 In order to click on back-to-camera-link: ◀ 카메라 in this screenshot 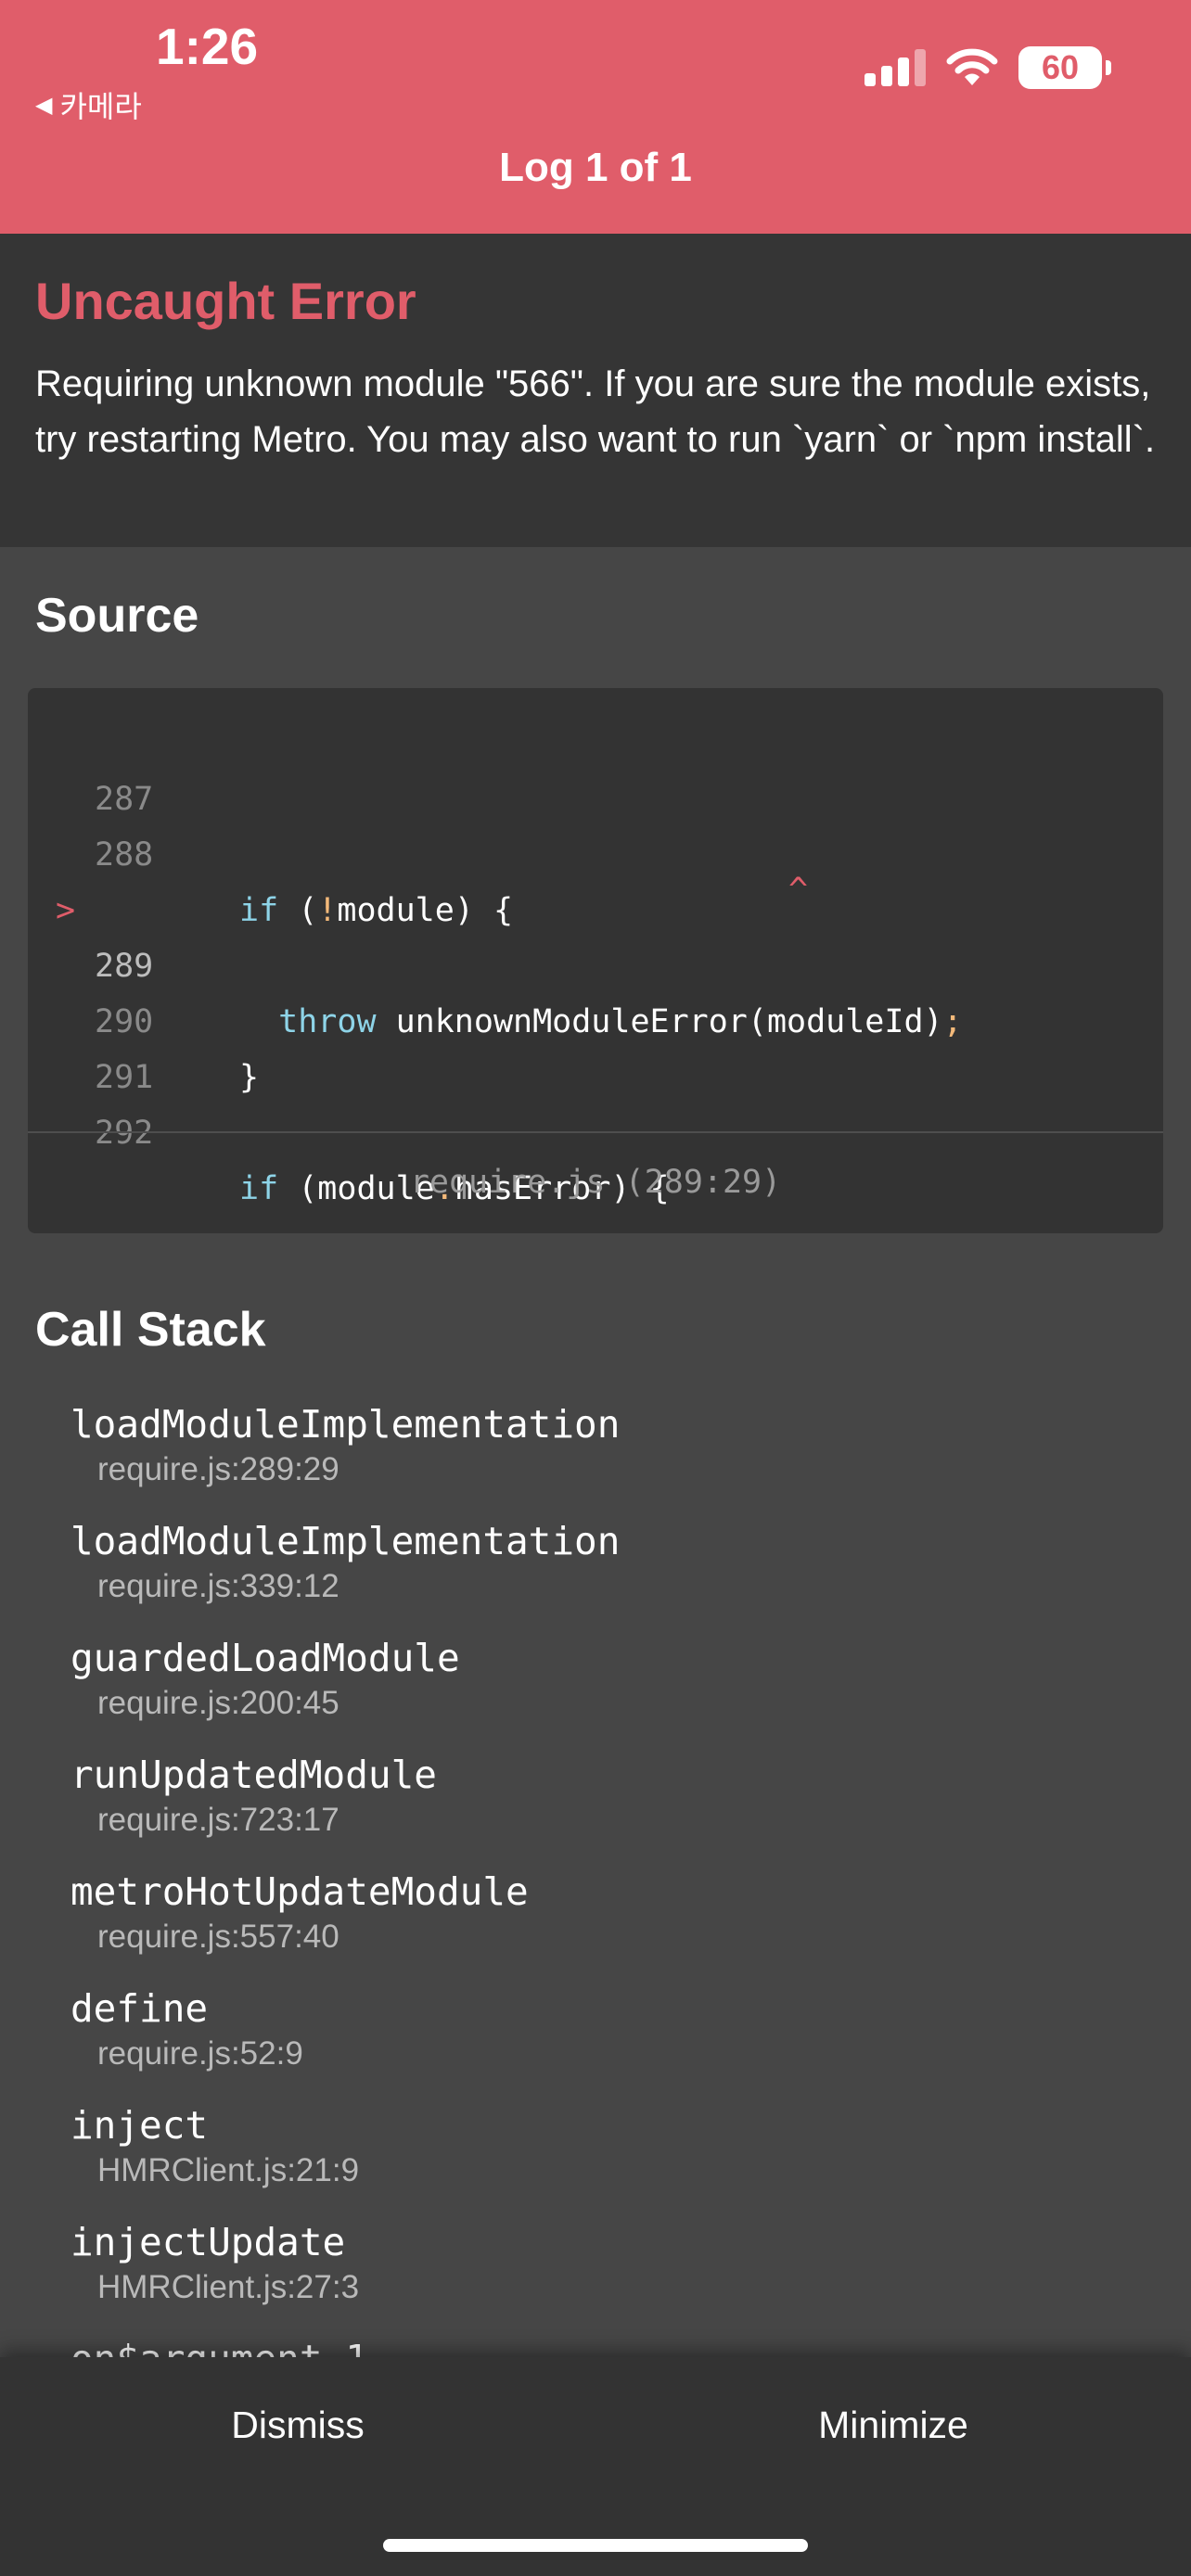, I will do `click(88, 105)`.